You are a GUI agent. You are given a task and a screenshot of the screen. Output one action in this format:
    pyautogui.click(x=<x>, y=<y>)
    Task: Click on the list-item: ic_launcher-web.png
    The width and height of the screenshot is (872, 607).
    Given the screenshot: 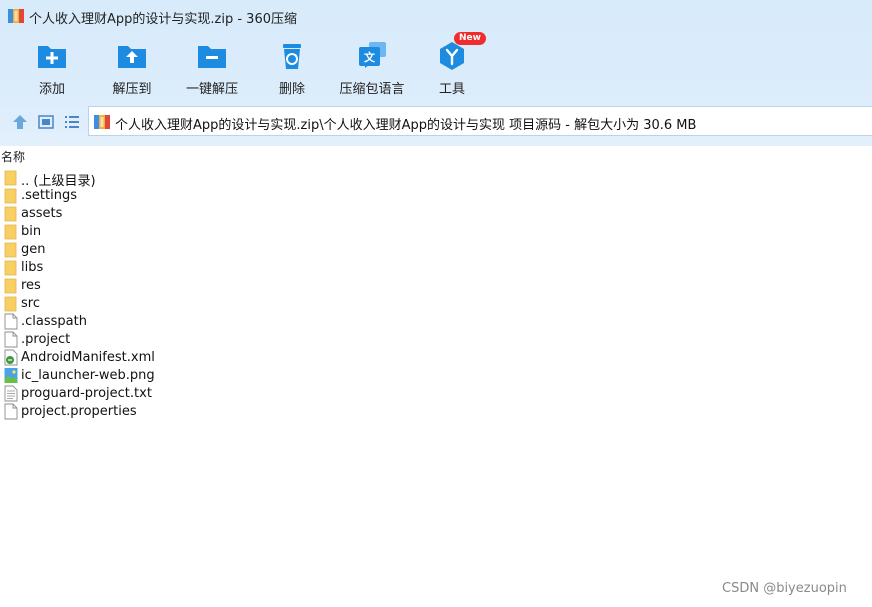 What is the action you would take?
    pyautogui.click(x=150, y=376)
    